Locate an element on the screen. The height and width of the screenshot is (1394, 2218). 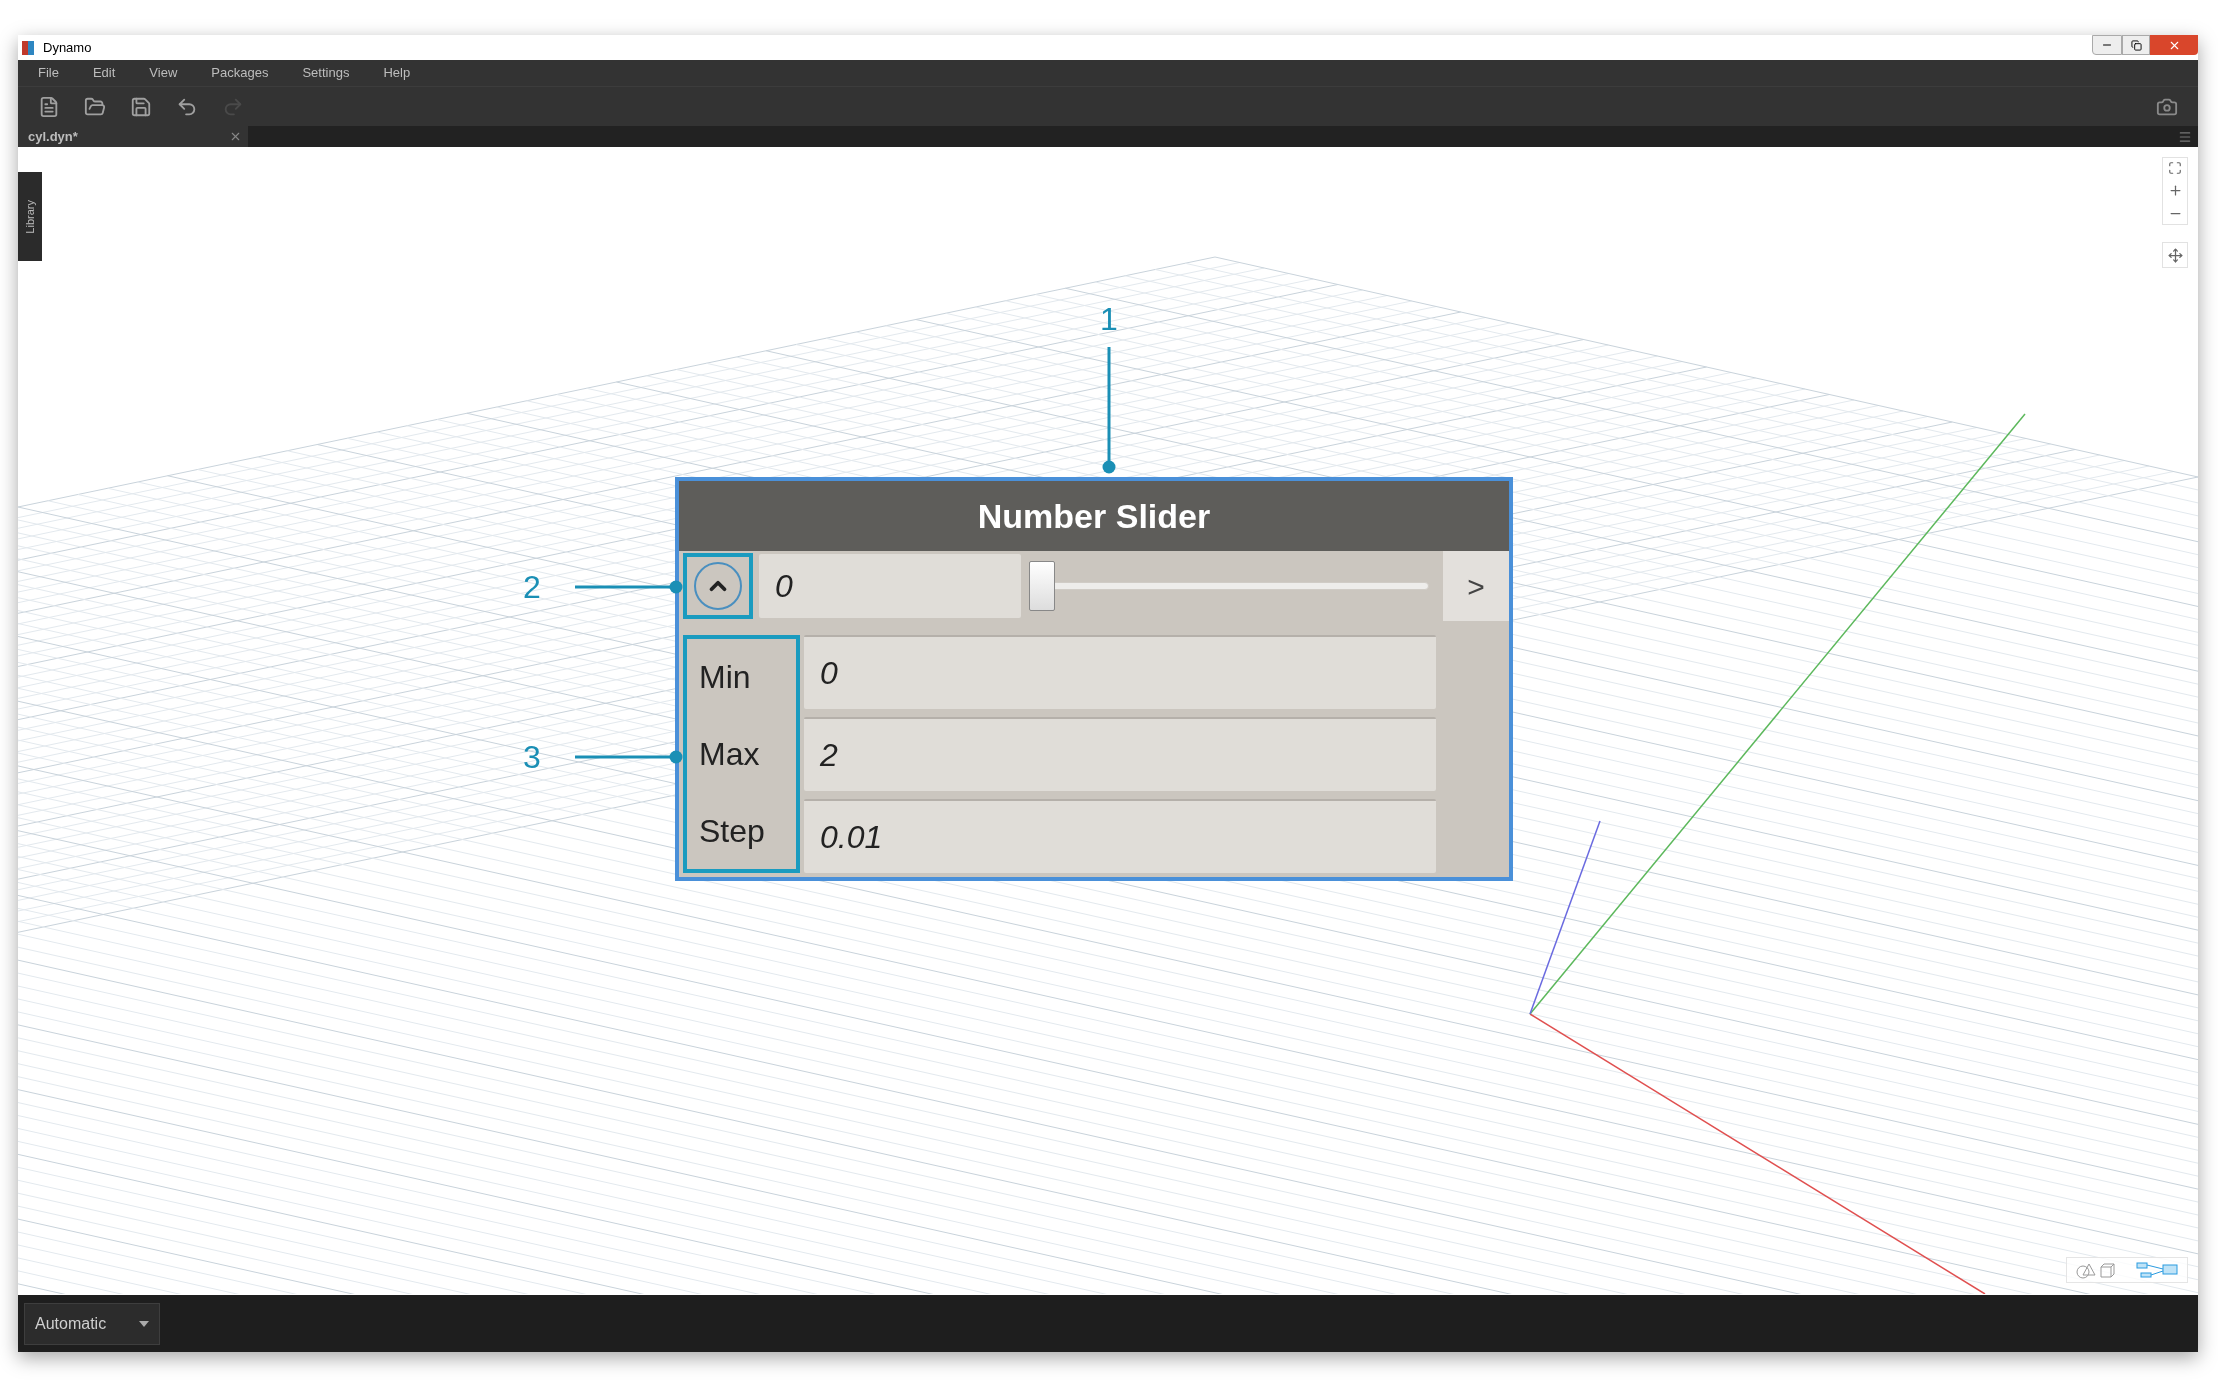
number-field: 0 is located at coordinates (1120, 672).